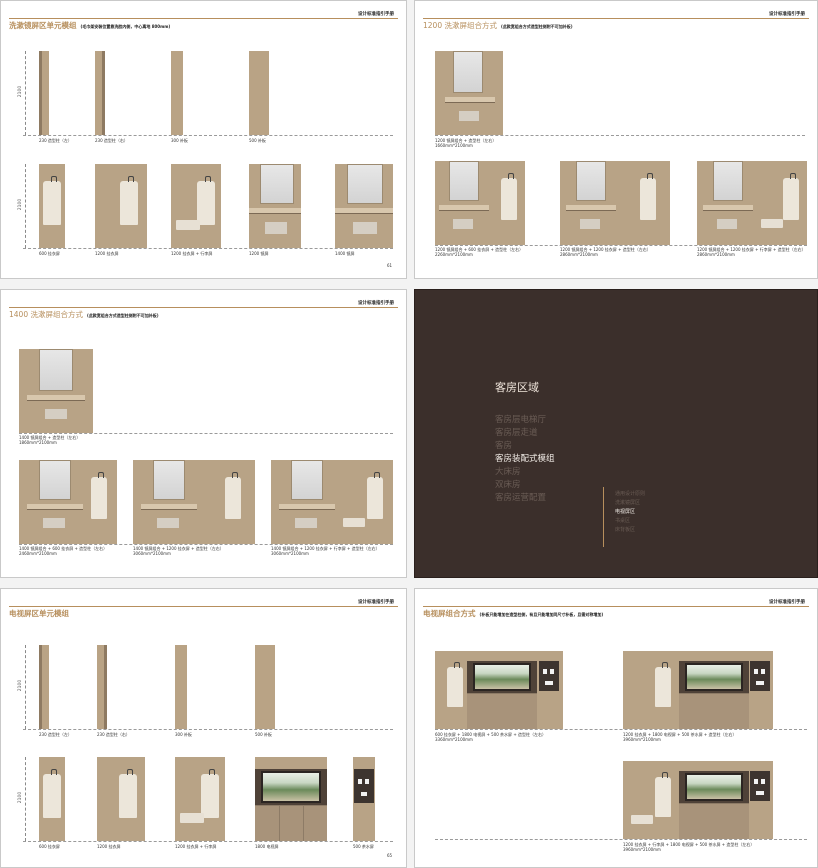 This screenshot has width=818, height=868. I want to click on page-title-text: 电视屏区单元模组, so click(39, 613).